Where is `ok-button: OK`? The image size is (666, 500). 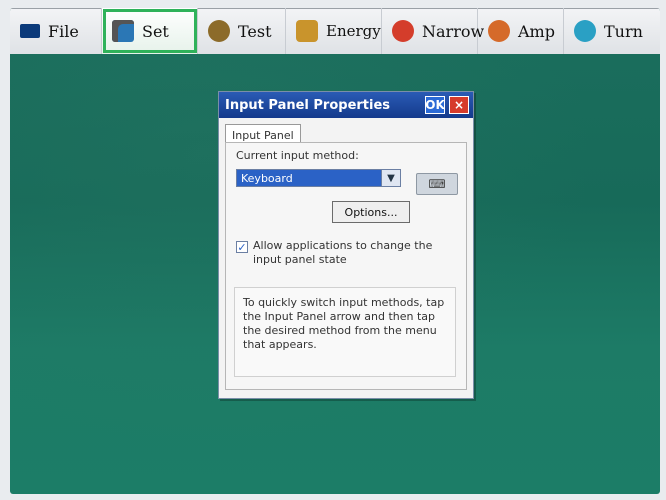 ok-button: OK is located at coordinates (435, 105).